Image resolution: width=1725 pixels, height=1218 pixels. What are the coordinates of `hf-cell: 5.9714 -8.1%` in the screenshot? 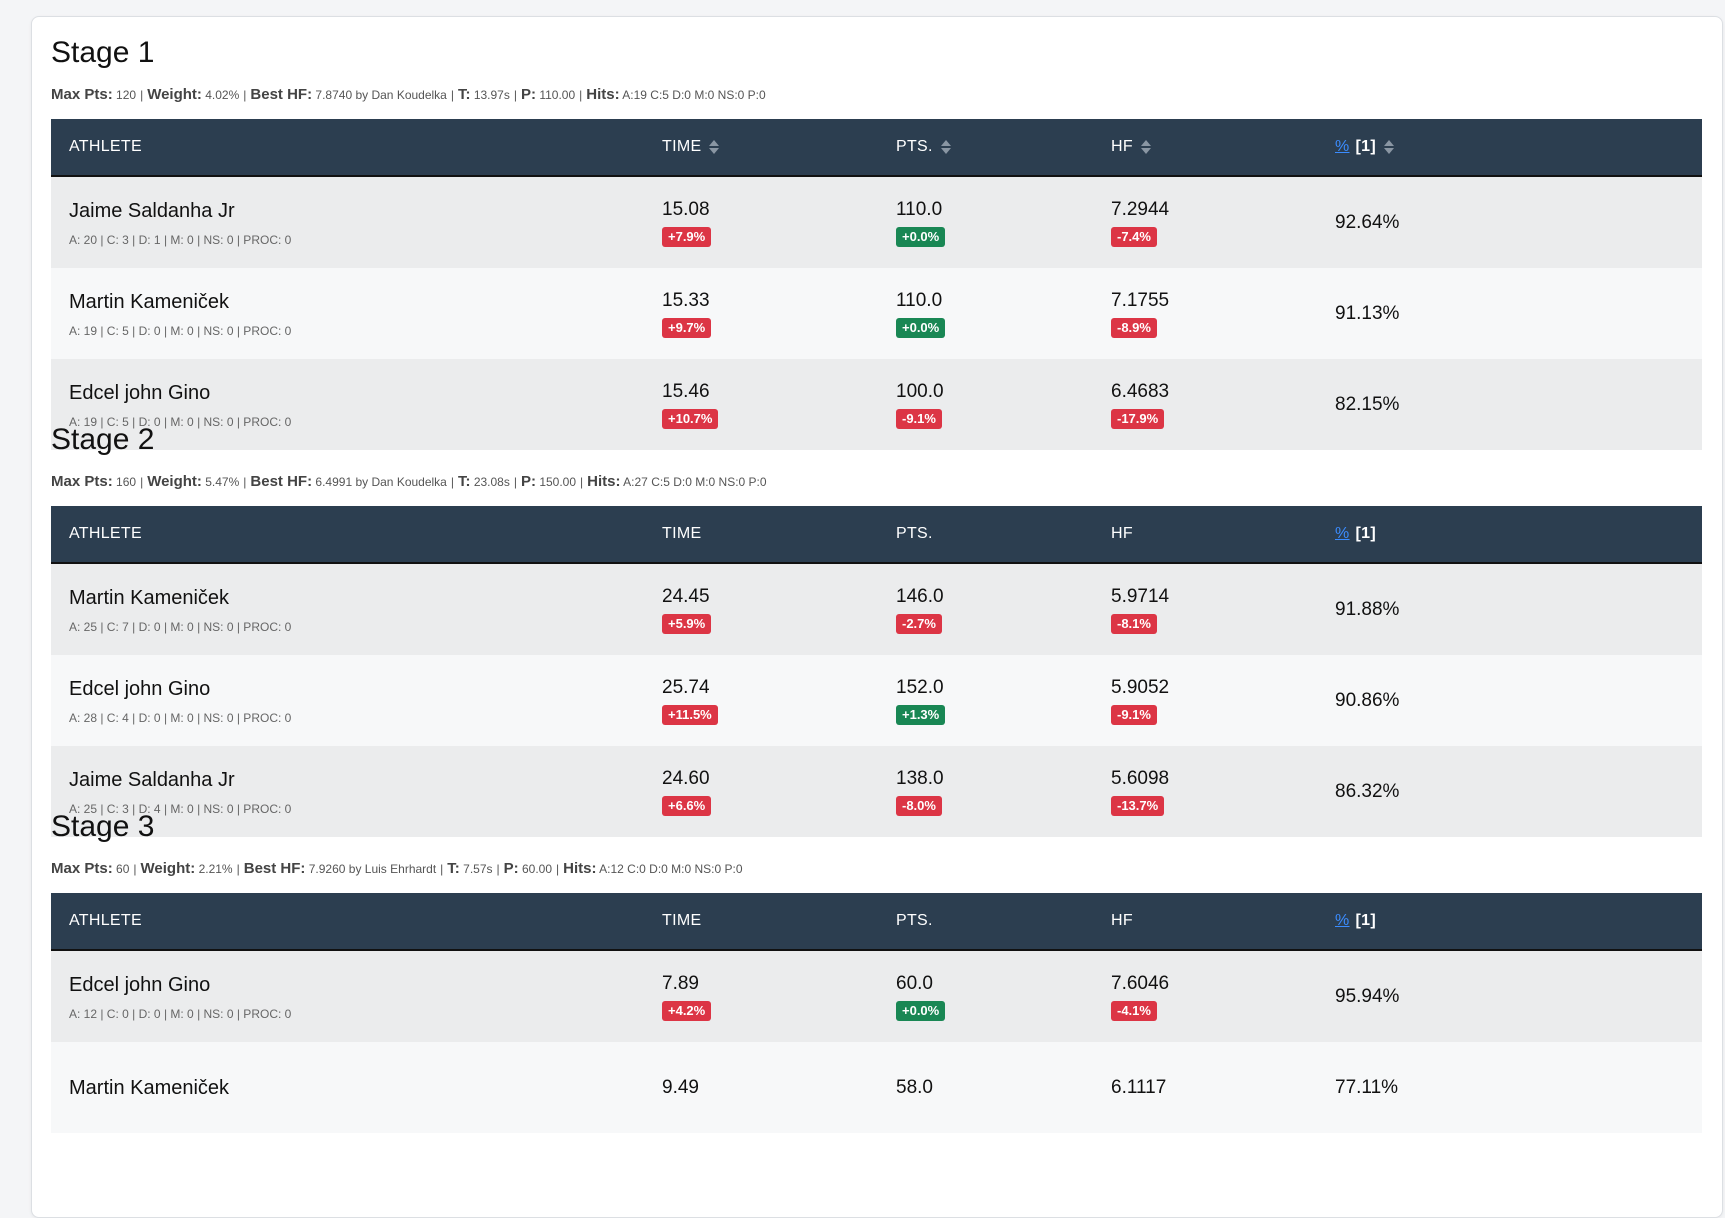 It's located at (1205, 609).